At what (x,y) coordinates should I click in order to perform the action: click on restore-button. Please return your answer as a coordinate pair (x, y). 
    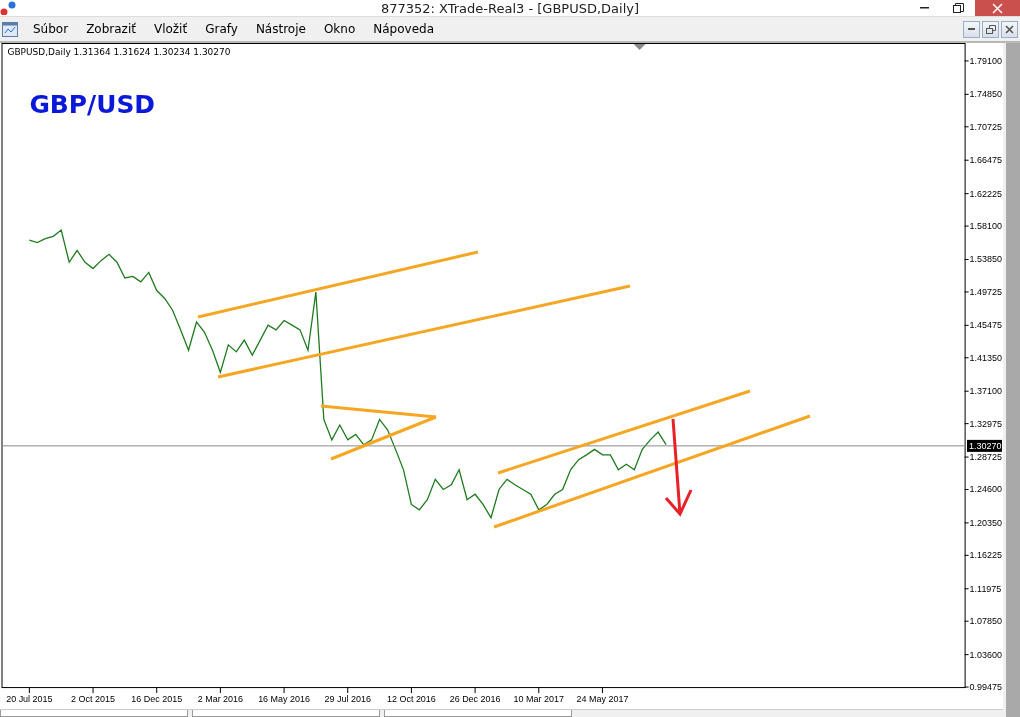
    Looking at the image, I should click on (990, 29).